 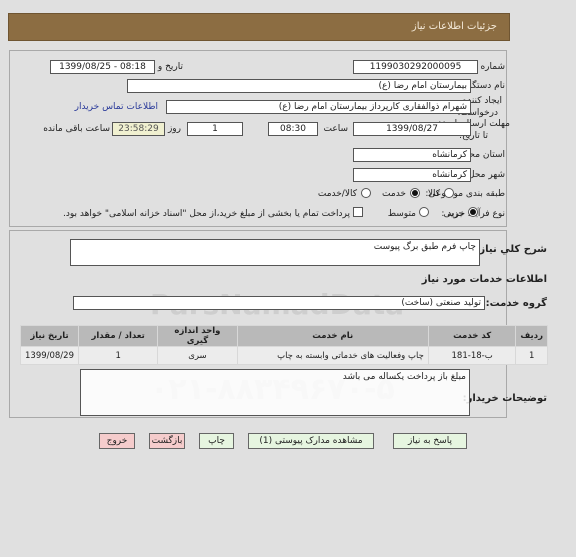 I want to click on services-section-title: اطلاعات خدمات مورد نیاز, so click(x=484, y=279).